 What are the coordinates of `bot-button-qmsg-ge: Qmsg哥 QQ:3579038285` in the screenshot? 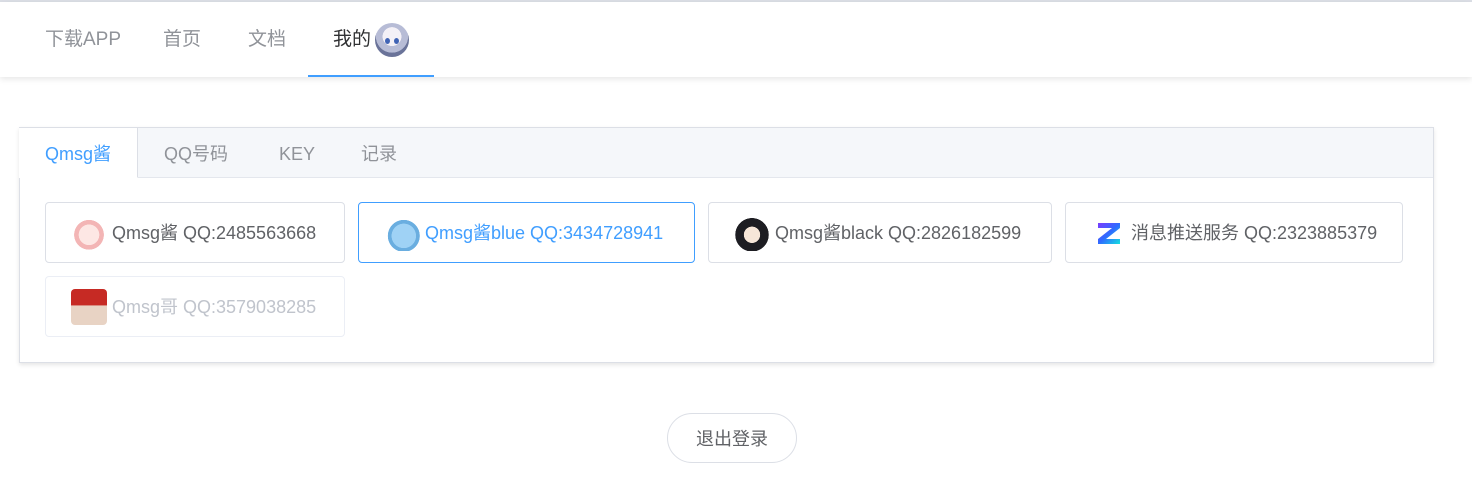 It's located at (195, 306).